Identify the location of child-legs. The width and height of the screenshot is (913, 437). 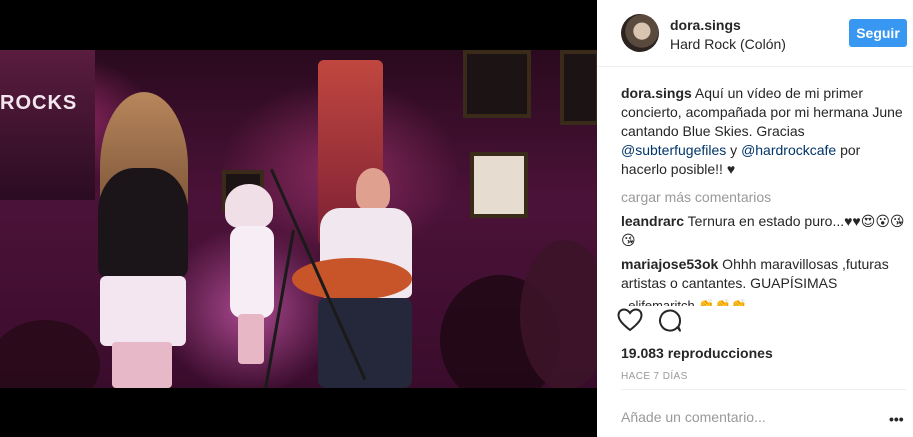
(251, 339).